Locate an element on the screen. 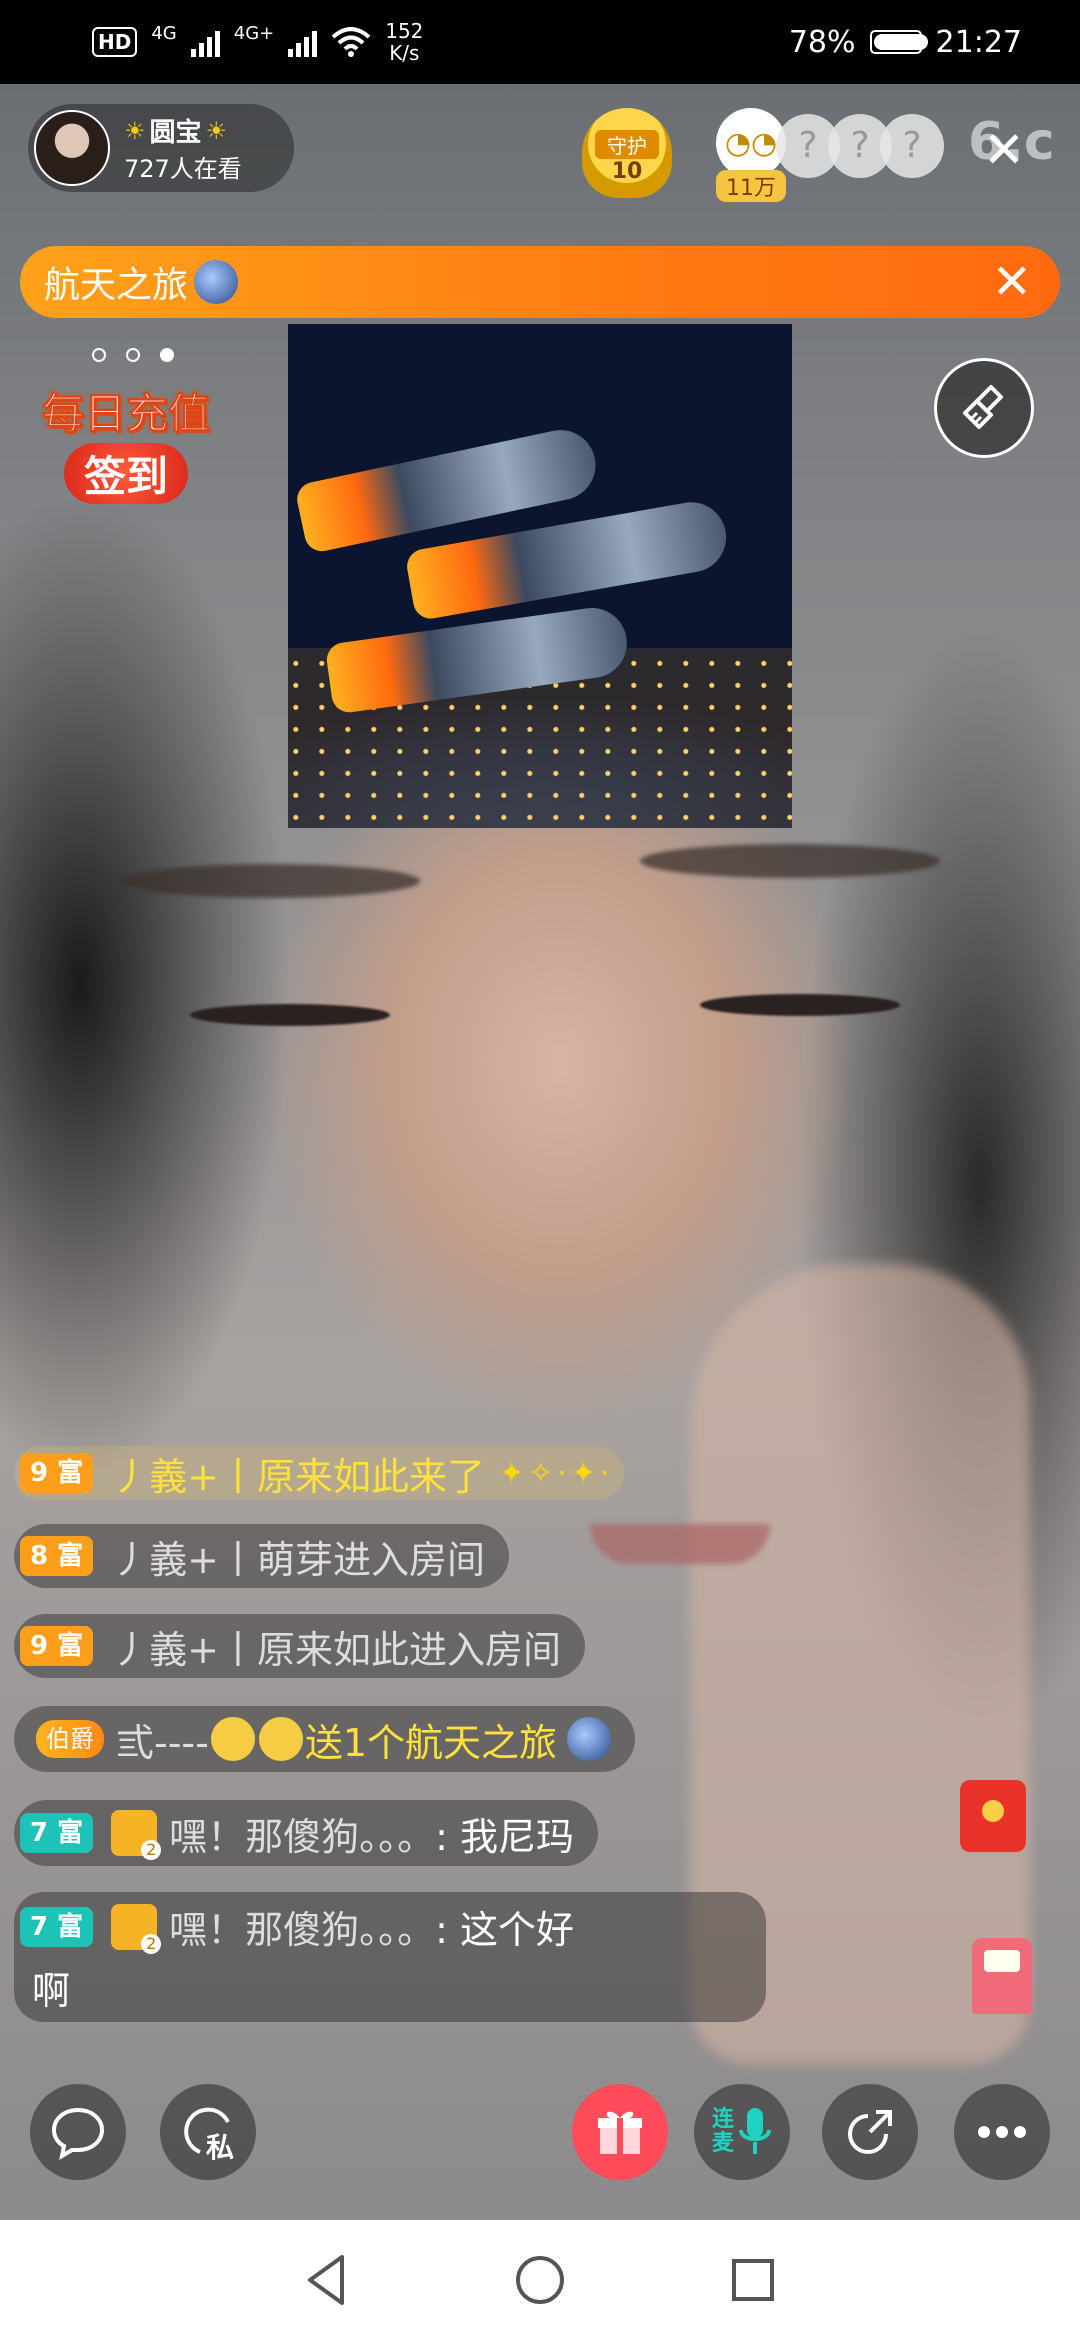  gift-announcement-banner: 航天之旅 ✕ is located at coordinates (540, 282).